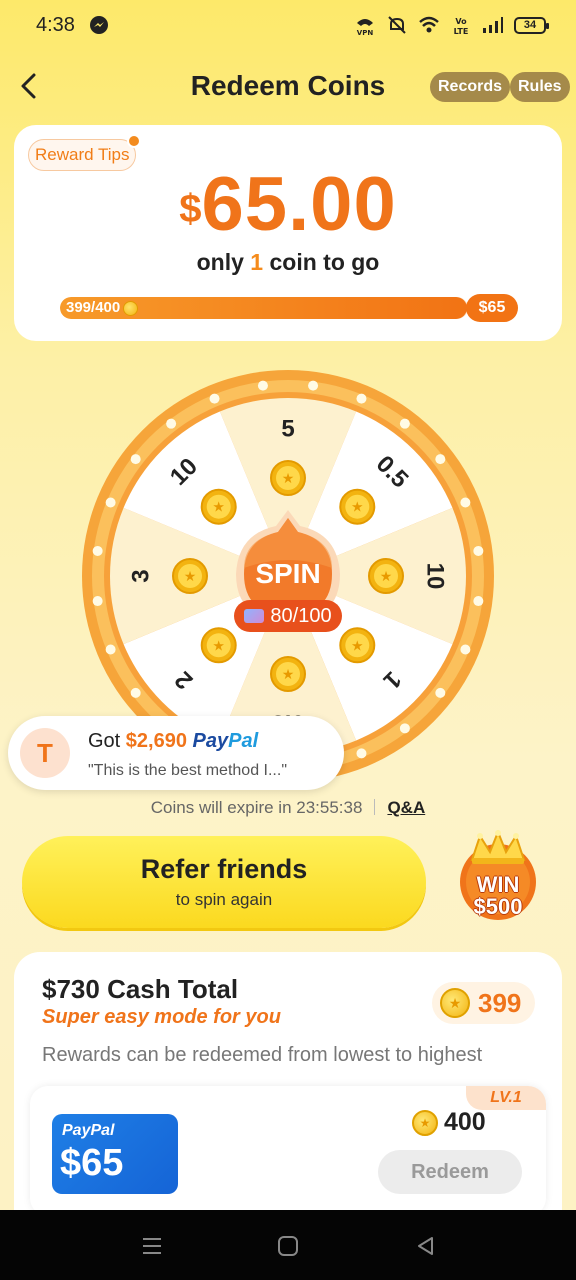  What do you see at coordinates (506, 1098) in the screenshot?
I see `level-badge: LV.1` at bounding box center [506, 1098].